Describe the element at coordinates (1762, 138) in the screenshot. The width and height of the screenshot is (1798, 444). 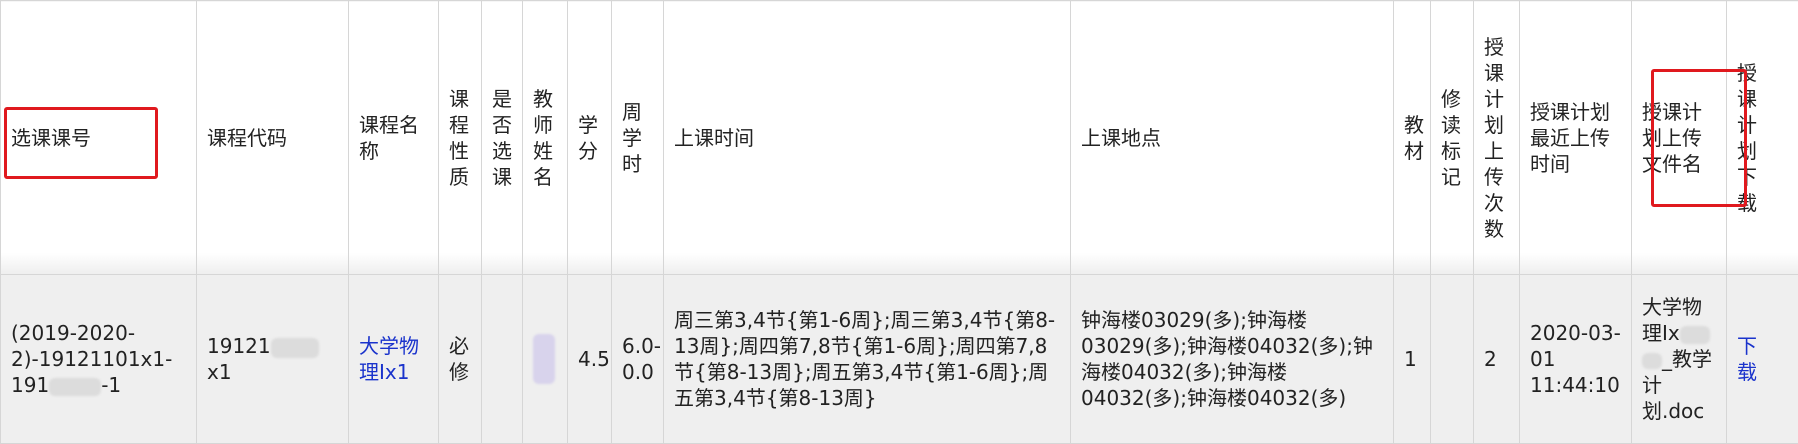
I see `header-plan-download: 授 课 计 划 下 载` at that location.